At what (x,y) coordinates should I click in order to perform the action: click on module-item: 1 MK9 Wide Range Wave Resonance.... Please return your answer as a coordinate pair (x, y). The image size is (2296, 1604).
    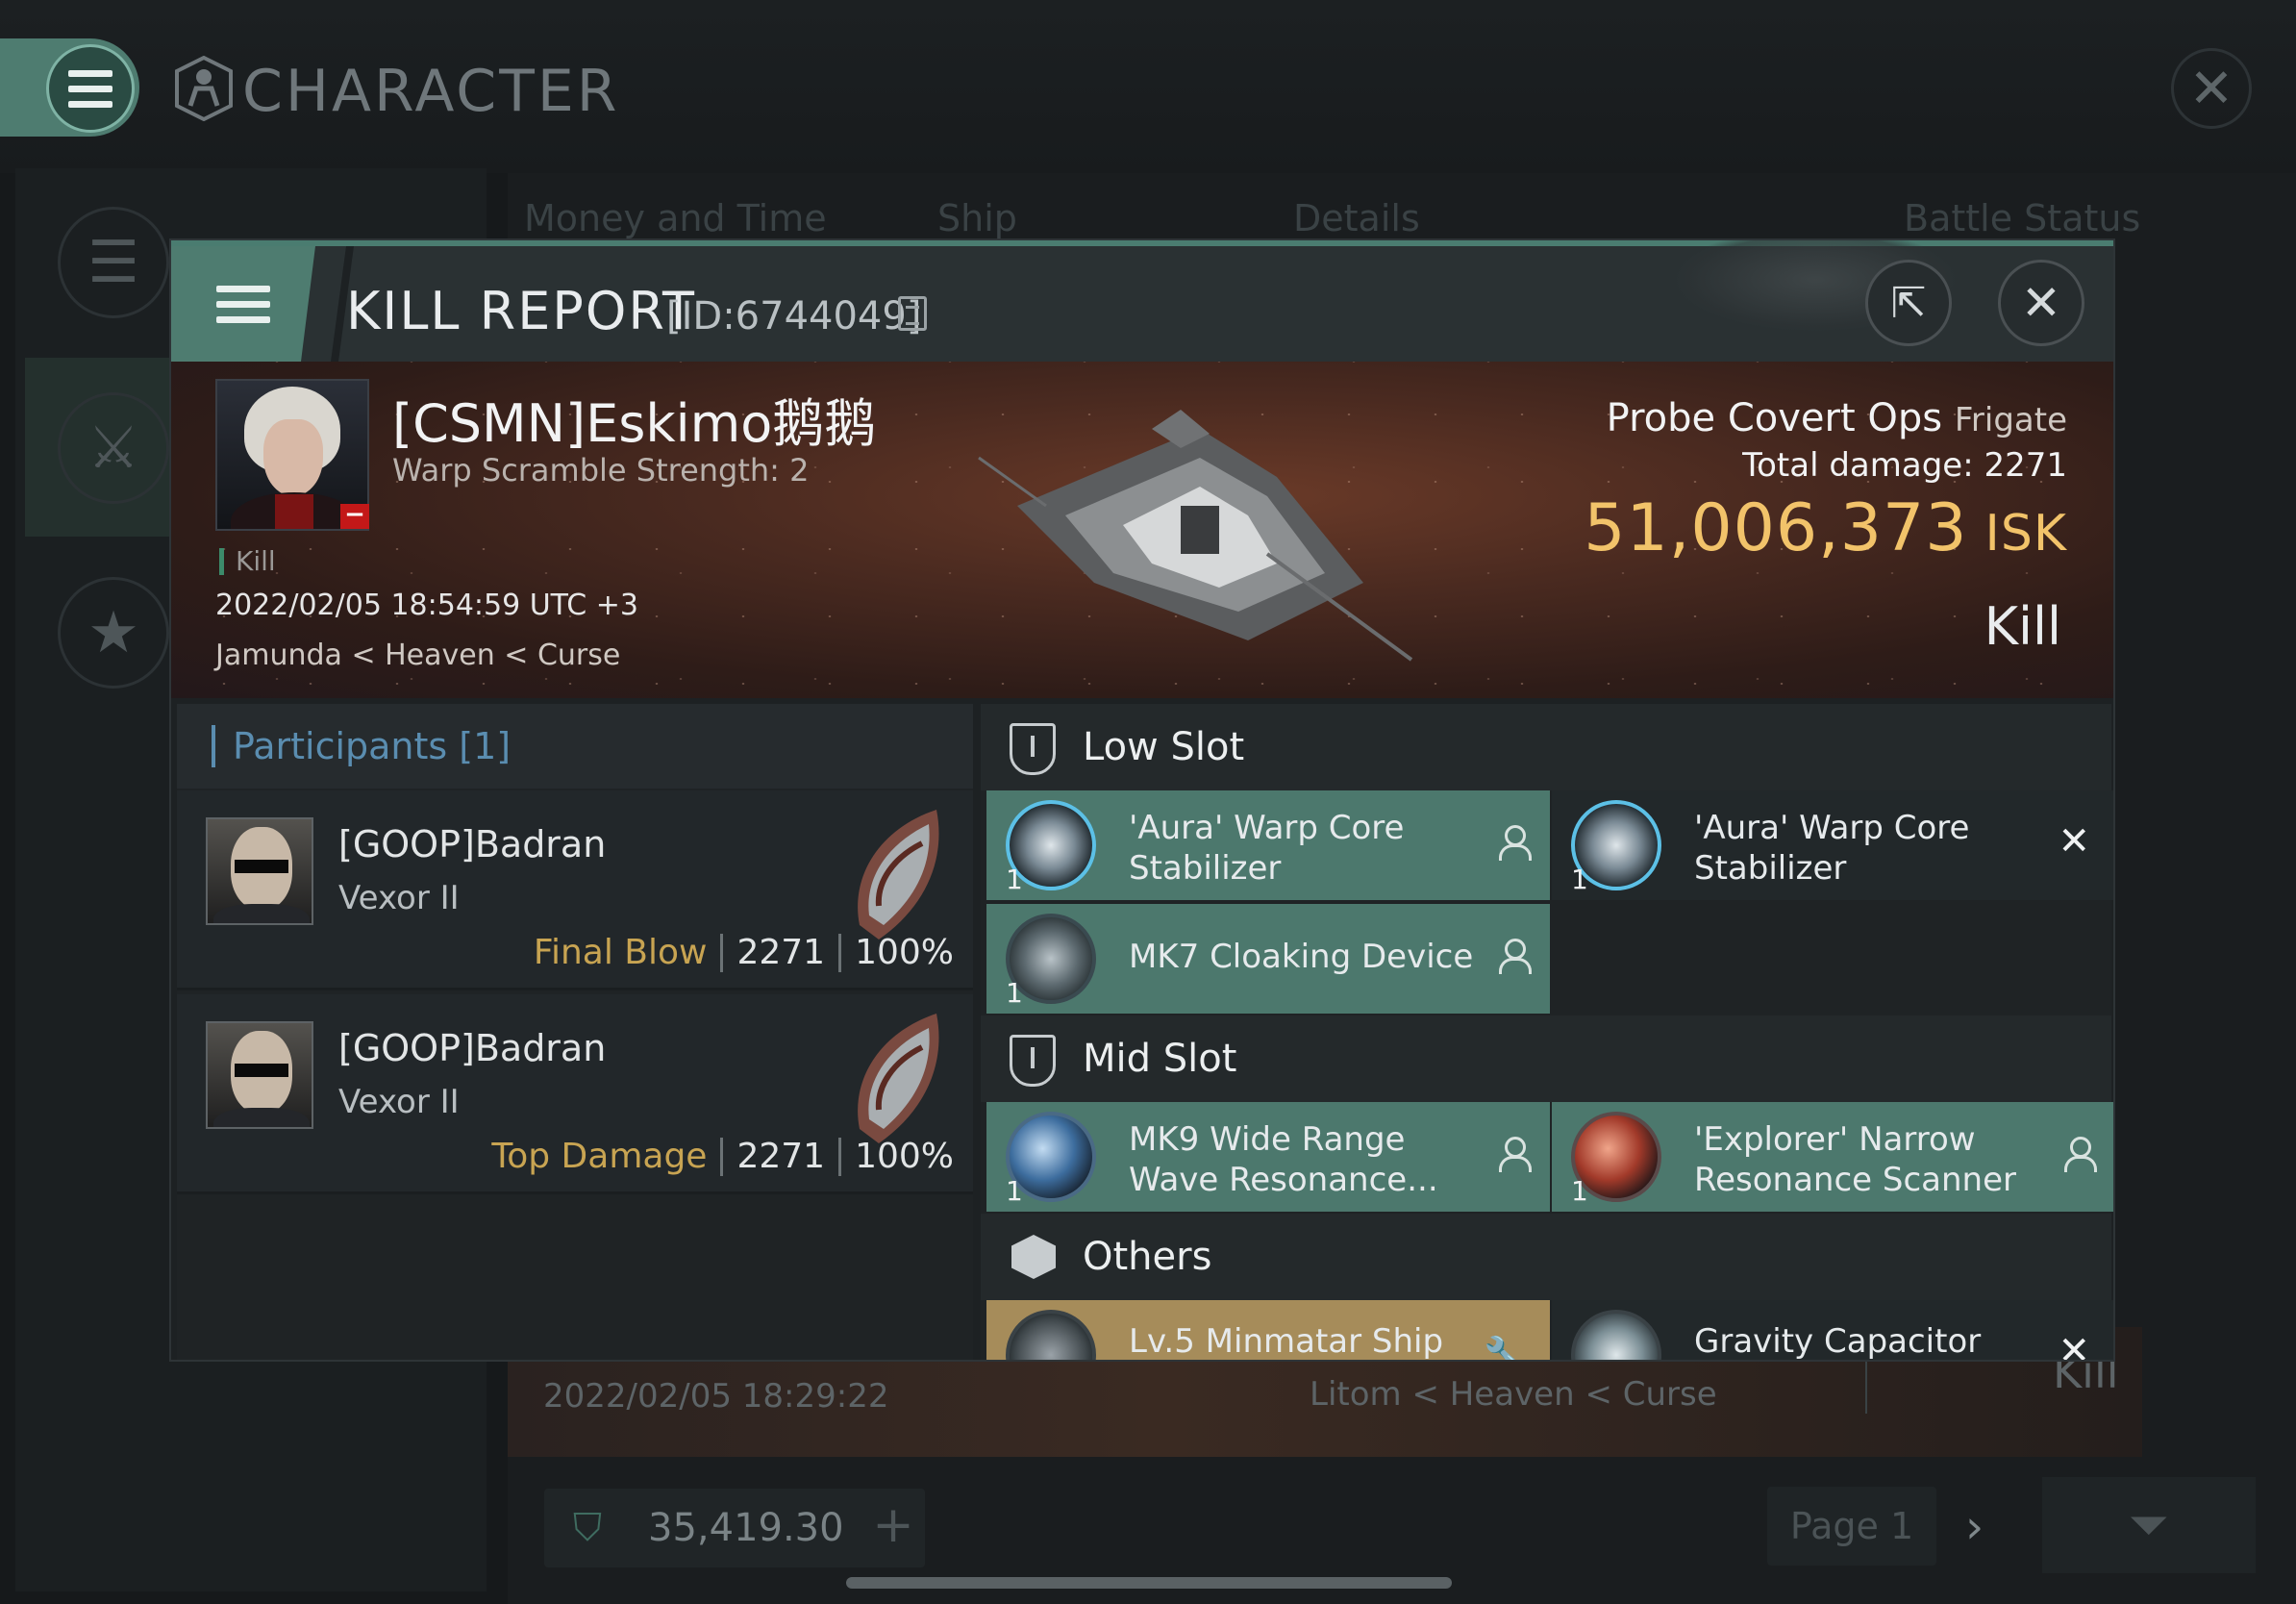
    Looking at the image, I should click on (1268, 1157).